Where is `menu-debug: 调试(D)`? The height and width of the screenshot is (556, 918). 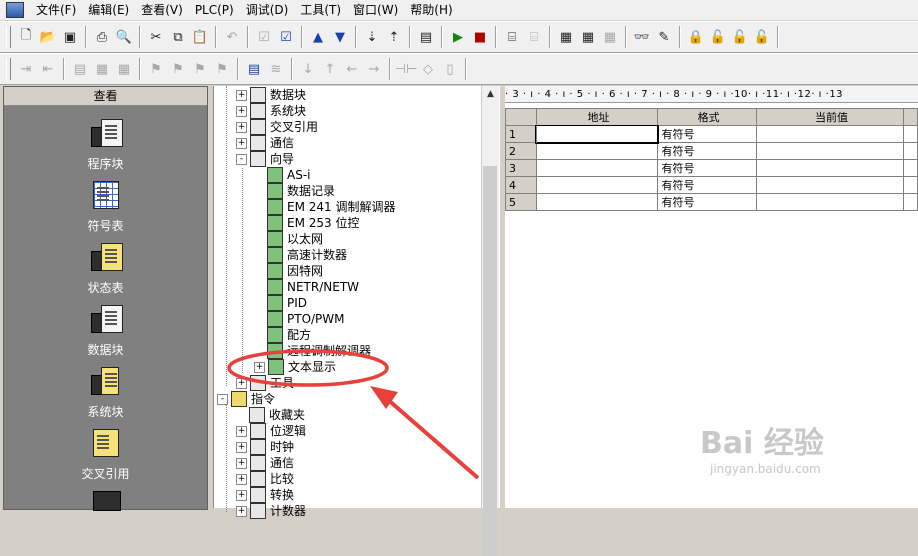
menu-debug: 调试(D) is located at coordinates (267, 10).